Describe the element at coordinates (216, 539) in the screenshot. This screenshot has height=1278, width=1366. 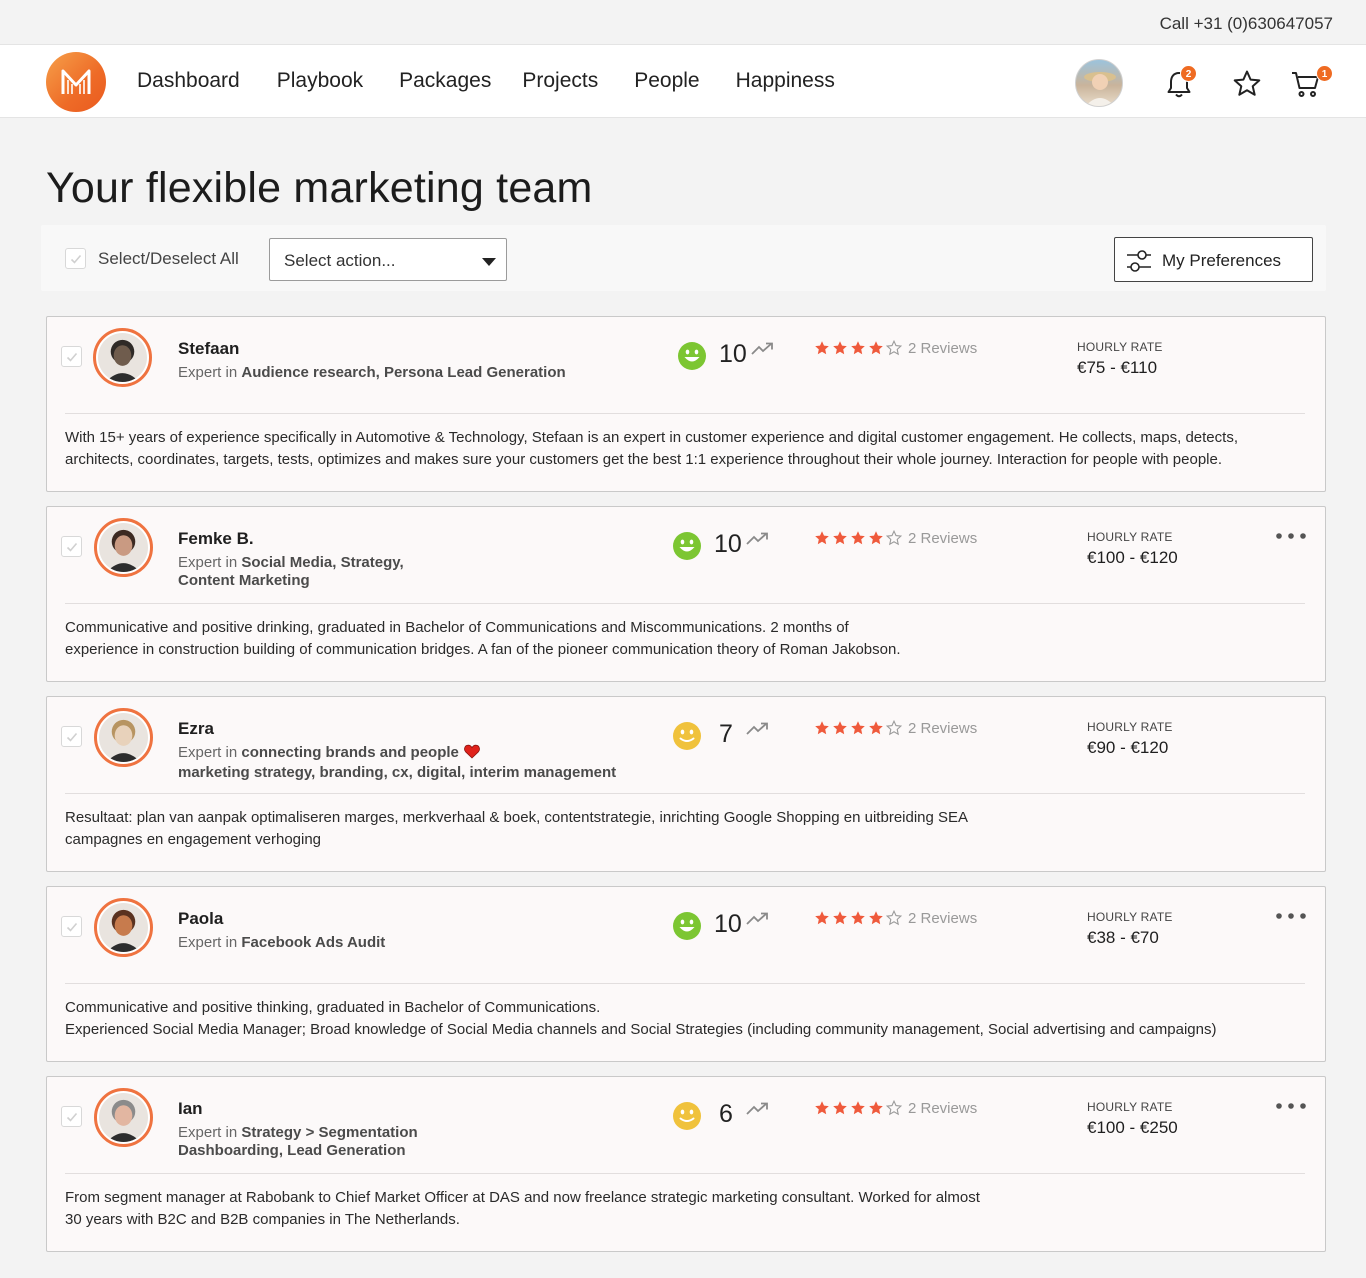
I see `person-name: Femke B.` at that location.